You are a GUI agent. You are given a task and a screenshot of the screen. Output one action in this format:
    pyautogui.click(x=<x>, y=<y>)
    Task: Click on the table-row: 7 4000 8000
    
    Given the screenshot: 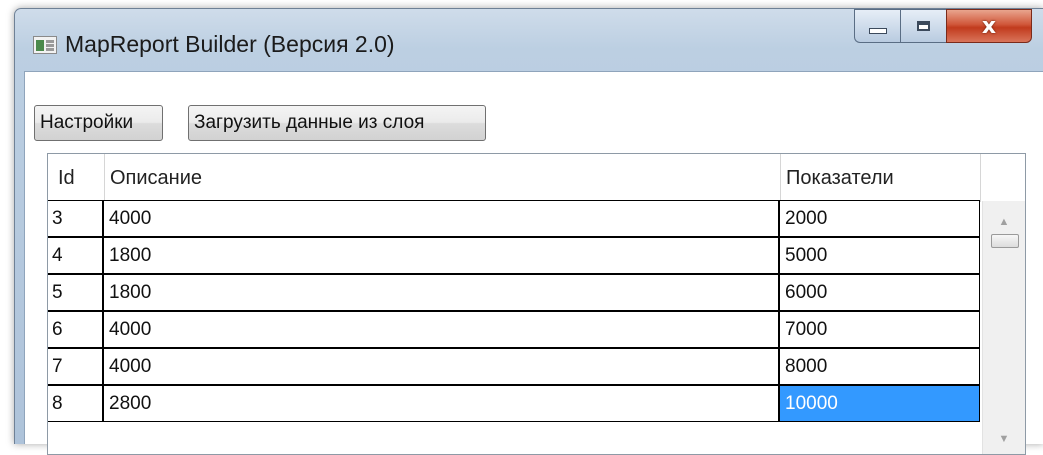 What is the action you would take?
    pyautogui.click(x=514, y=367)
    